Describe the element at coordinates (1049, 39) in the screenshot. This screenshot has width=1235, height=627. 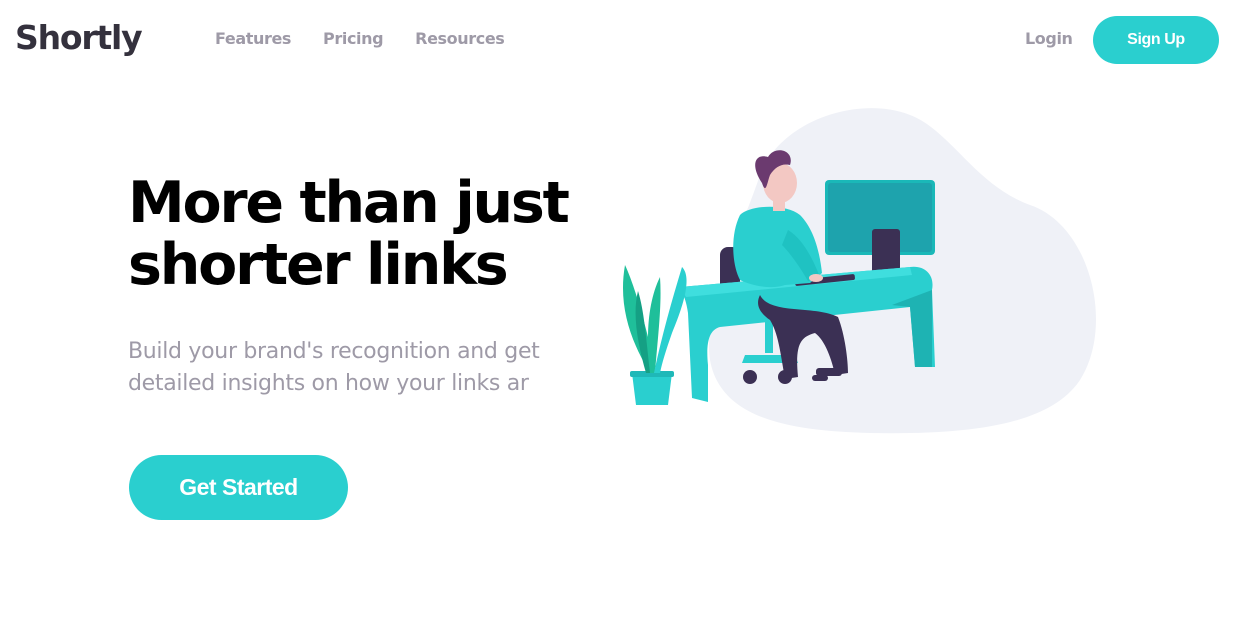
I see `login-link: Login` at that location.